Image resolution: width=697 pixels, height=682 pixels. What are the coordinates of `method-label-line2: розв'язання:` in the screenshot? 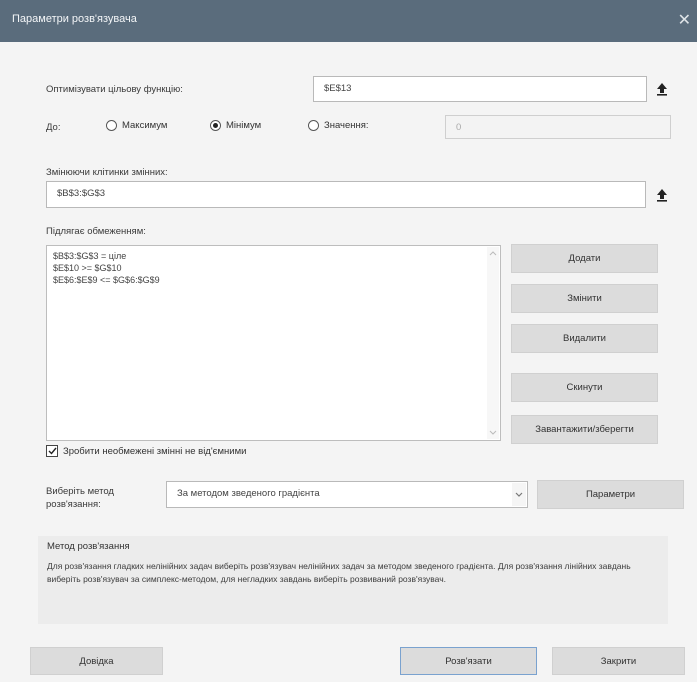 It's located at (73, 504).